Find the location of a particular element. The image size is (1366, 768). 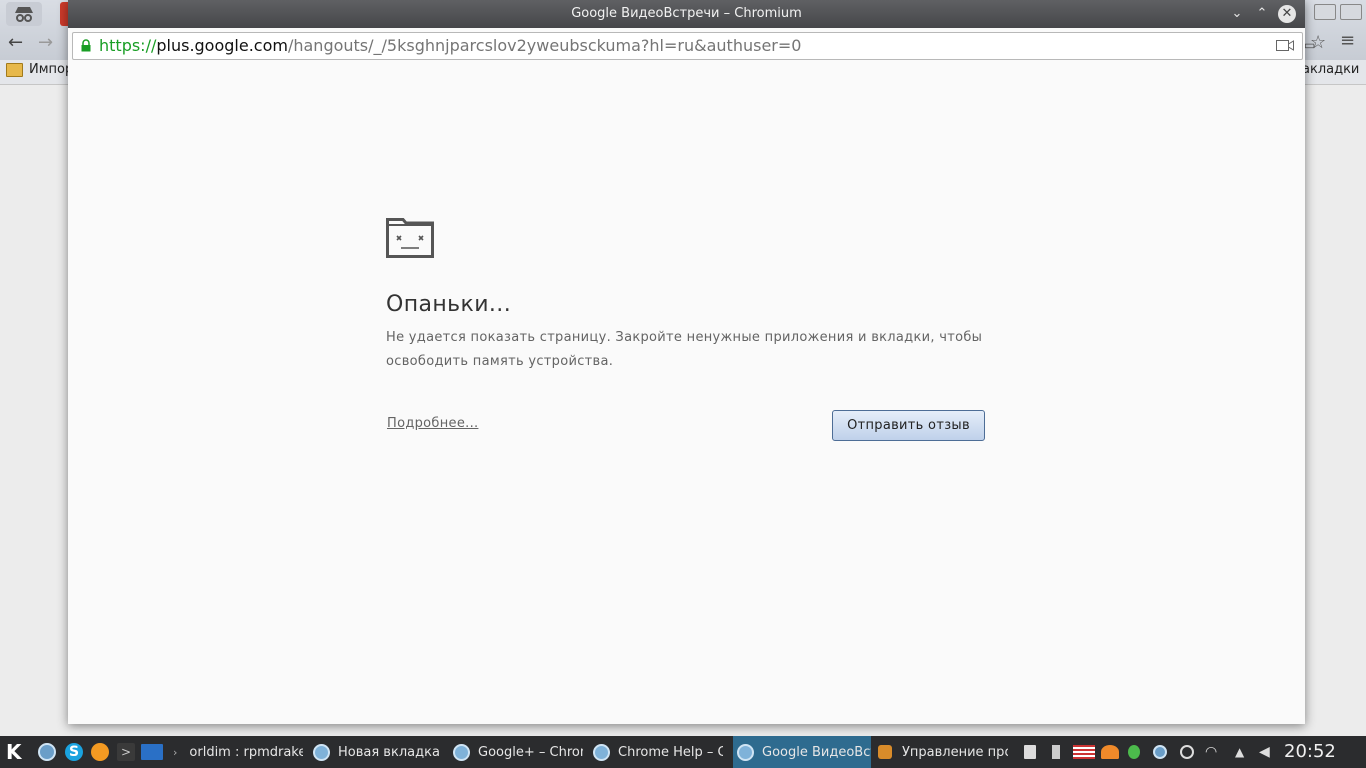

star-icon: ☆ is located at coordinates (1318, 42).